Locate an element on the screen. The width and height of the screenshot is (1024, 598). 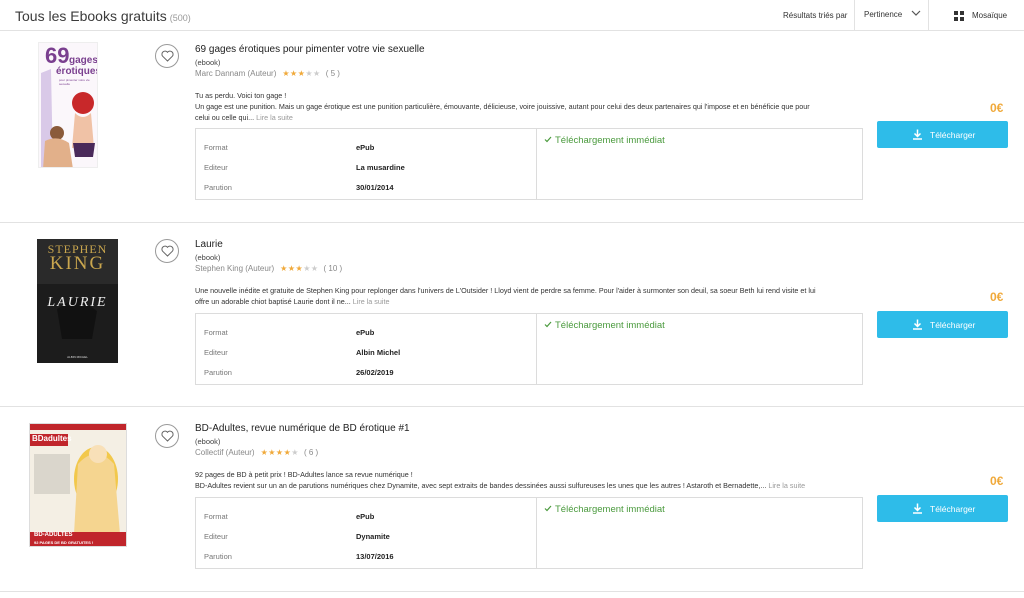
publisher-value: Albin Michel is located at coordinates (378, 352).